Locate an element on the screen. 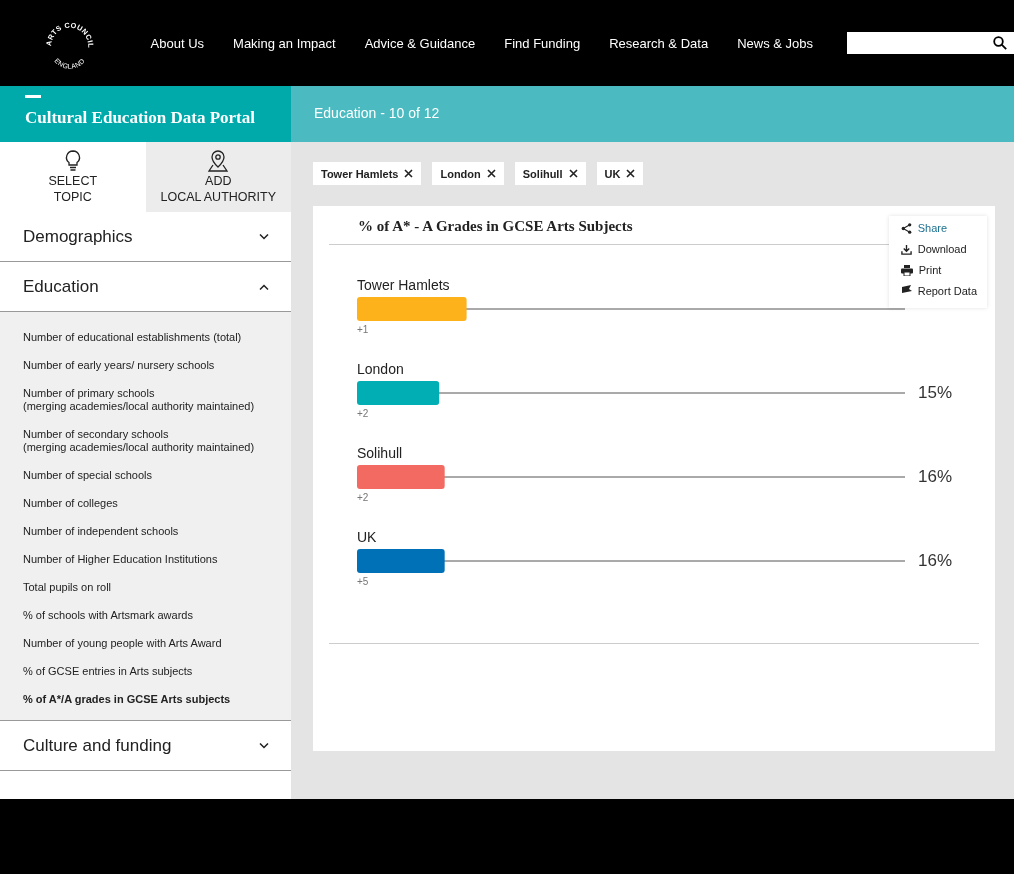 This screenshot has height=874, width=1014. search-field is located at coordinates (930, 43).